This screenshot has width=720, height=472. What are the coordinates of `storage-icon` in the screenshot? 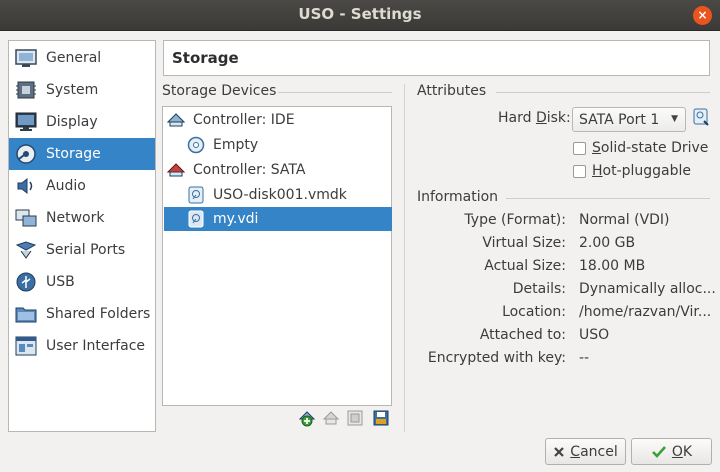 It's located at (26, 154).